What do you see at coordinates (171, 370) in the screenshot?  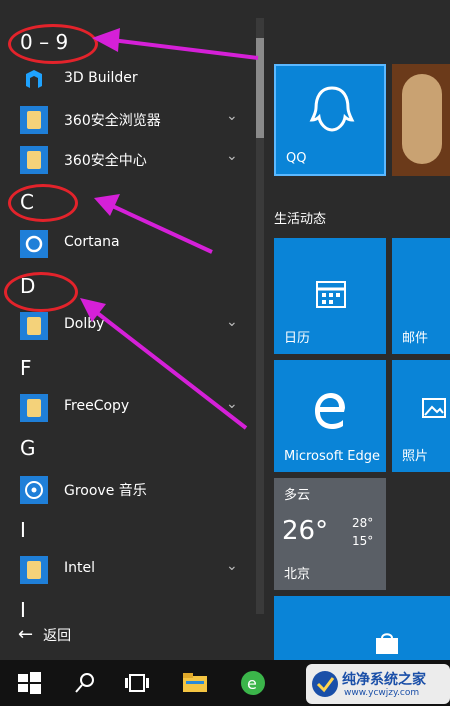 I see `annotation-arrow-d` at bounding box center [171, 370].